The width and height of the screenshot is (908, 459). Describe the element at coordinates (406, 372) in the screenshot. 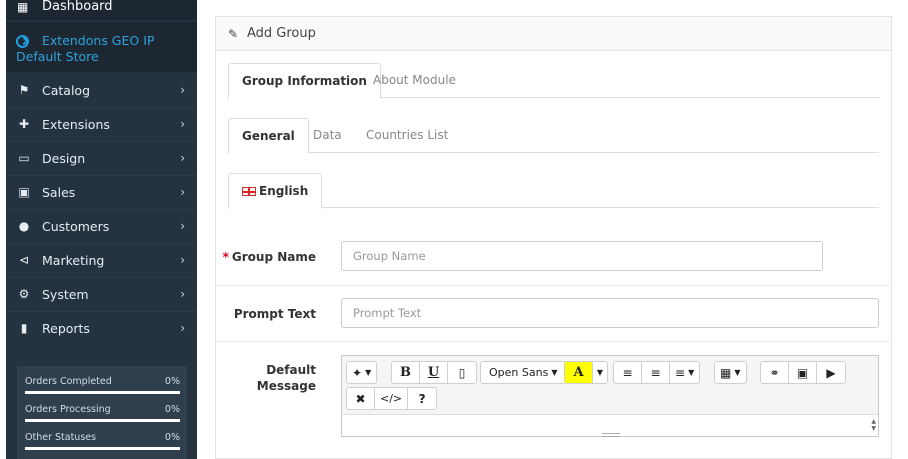

I see `bold-button: B` at that location.